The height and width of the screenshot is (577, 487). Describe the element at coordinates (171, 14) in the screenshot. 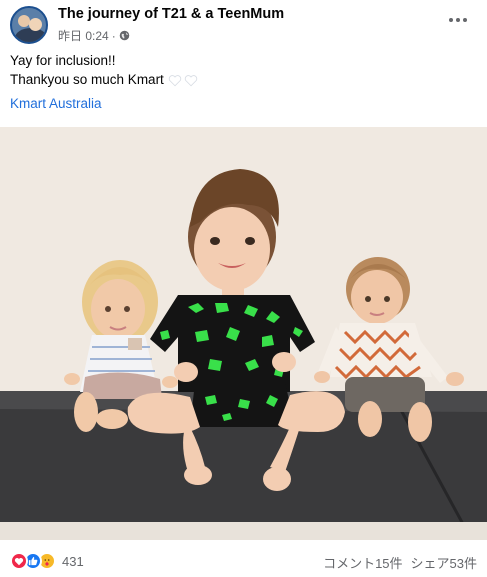

I see `page-name: The journey of T21 & a TeenMum` at that location.